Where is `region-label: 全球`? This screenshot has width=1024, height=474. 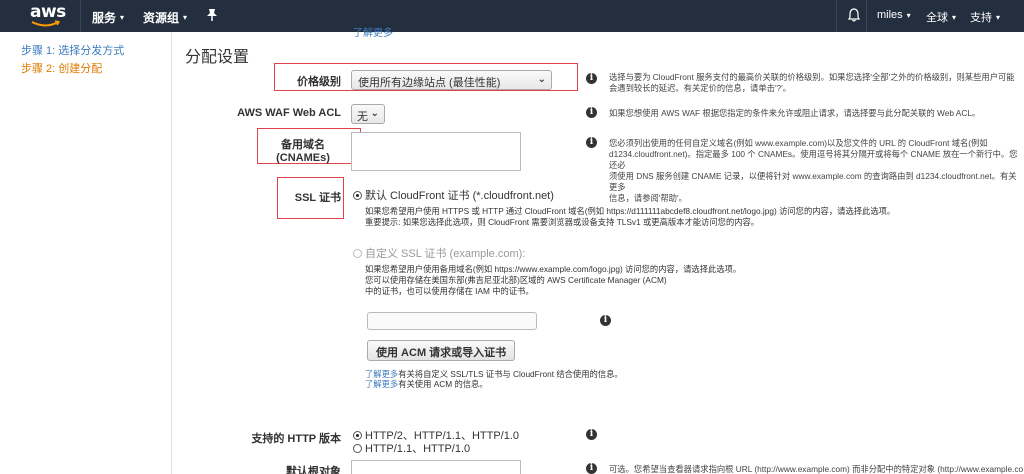
region-label: 全球 is located at coordinates (937, 18).